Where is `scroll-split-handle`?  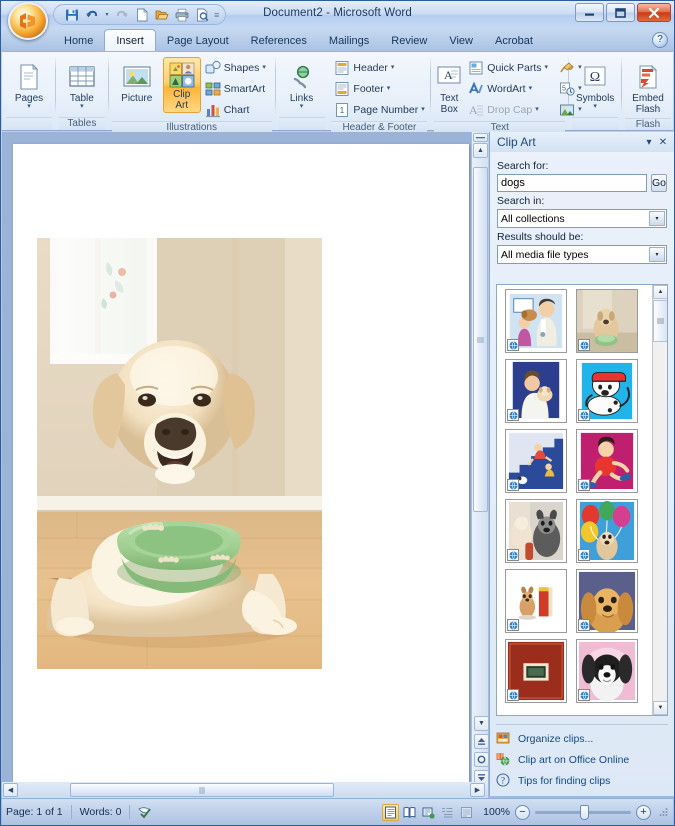 scroll-split-handle is located at coordinates (480, 137).